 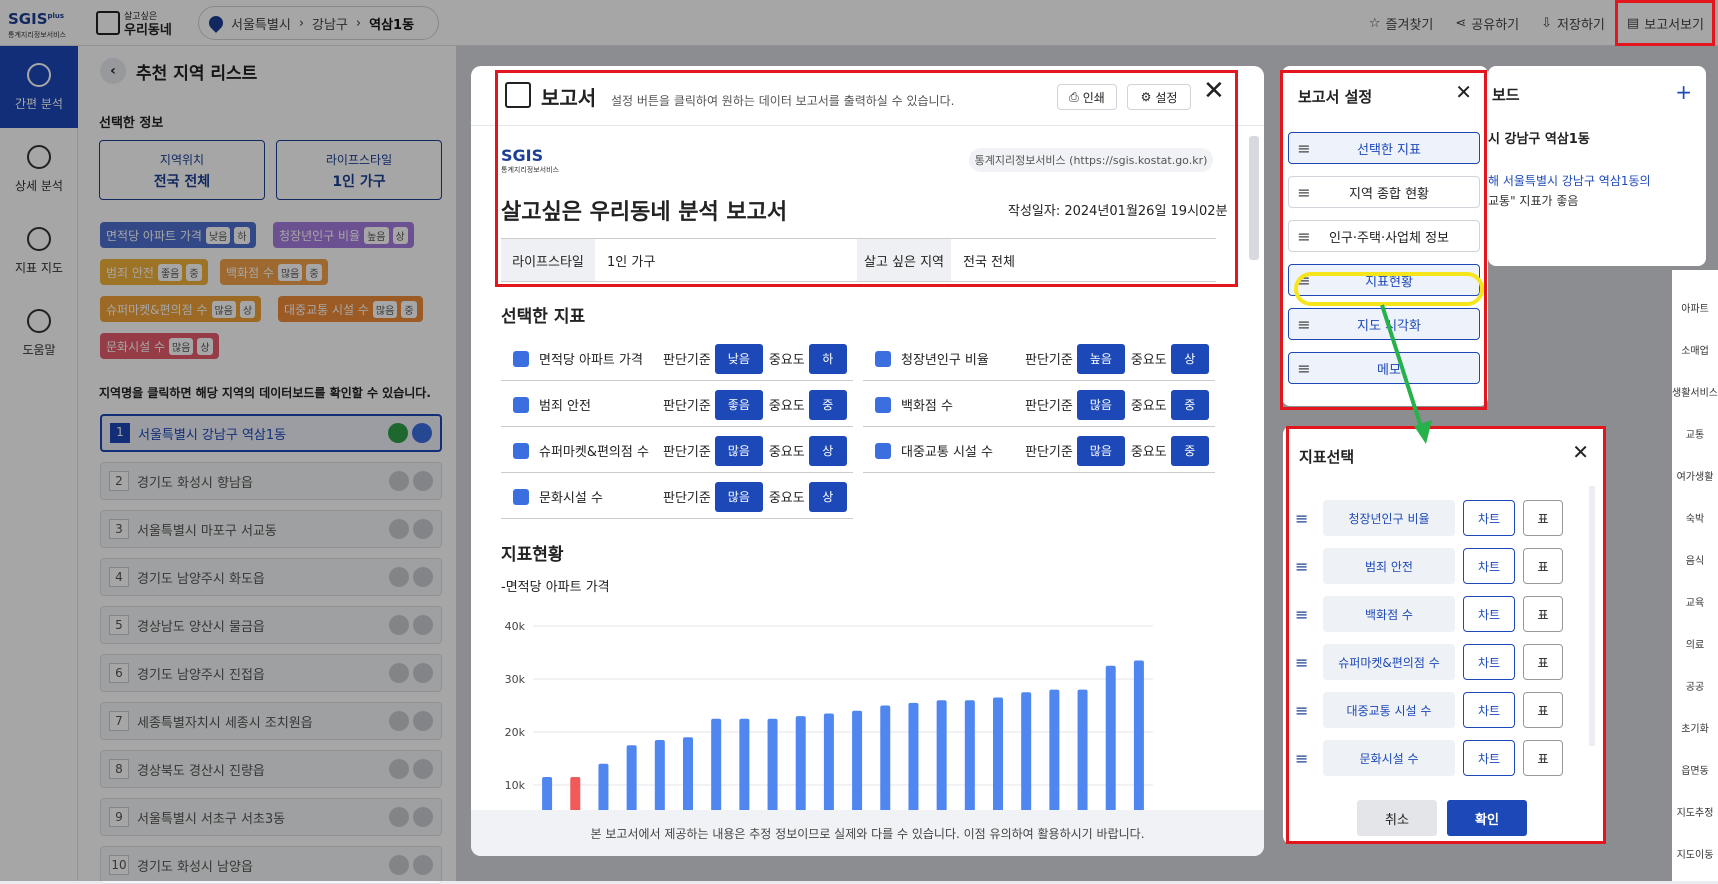 What do you see at coordinates (1695, 853) in the screenshot?
I see `right-toolbar-item: 지도이동` at bounding box center [1695, 853].